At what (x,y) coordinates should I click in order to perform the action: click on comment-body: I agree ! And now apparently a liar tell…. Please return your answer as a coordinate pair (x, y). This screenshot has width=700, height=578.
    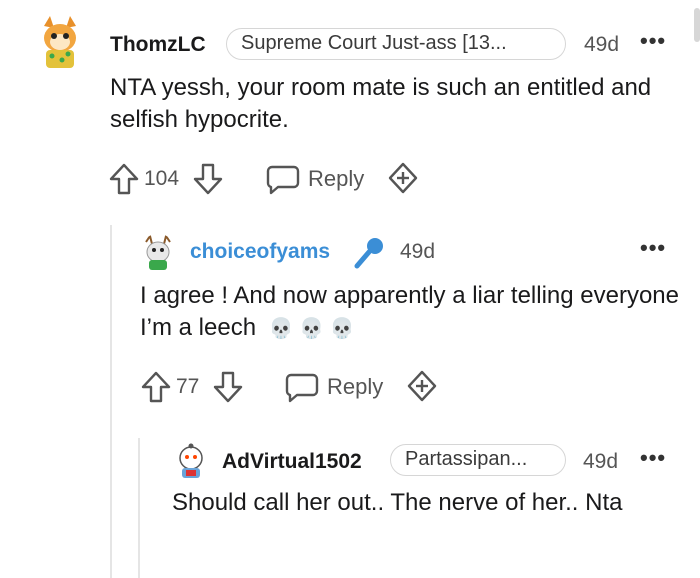
    Looking at the image, I should click on (410, 312).